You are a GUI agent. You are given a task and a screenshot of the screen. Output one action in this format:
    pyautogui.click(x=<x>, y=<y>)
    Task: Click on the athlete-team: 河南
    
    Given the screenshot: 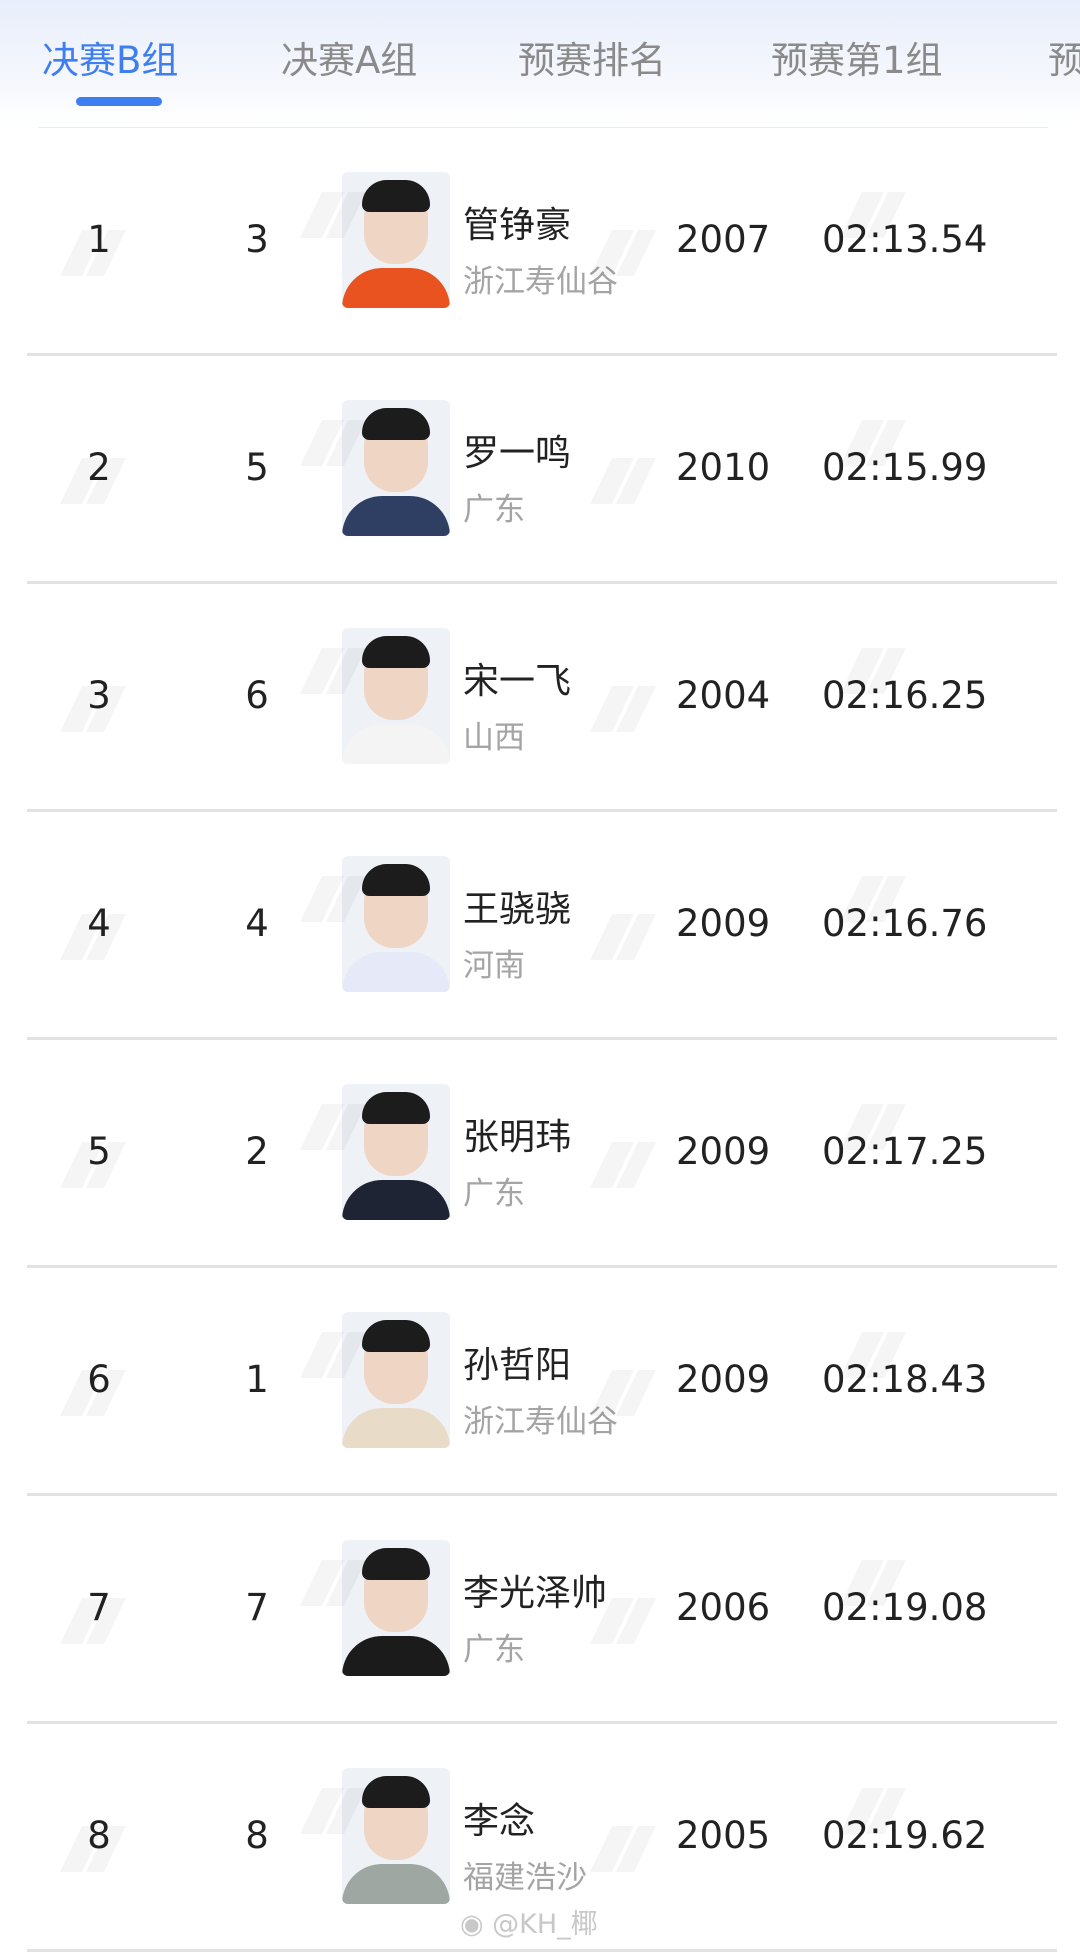 What is the action you would take?
    pyautogui.click(x=494, y=966)
    